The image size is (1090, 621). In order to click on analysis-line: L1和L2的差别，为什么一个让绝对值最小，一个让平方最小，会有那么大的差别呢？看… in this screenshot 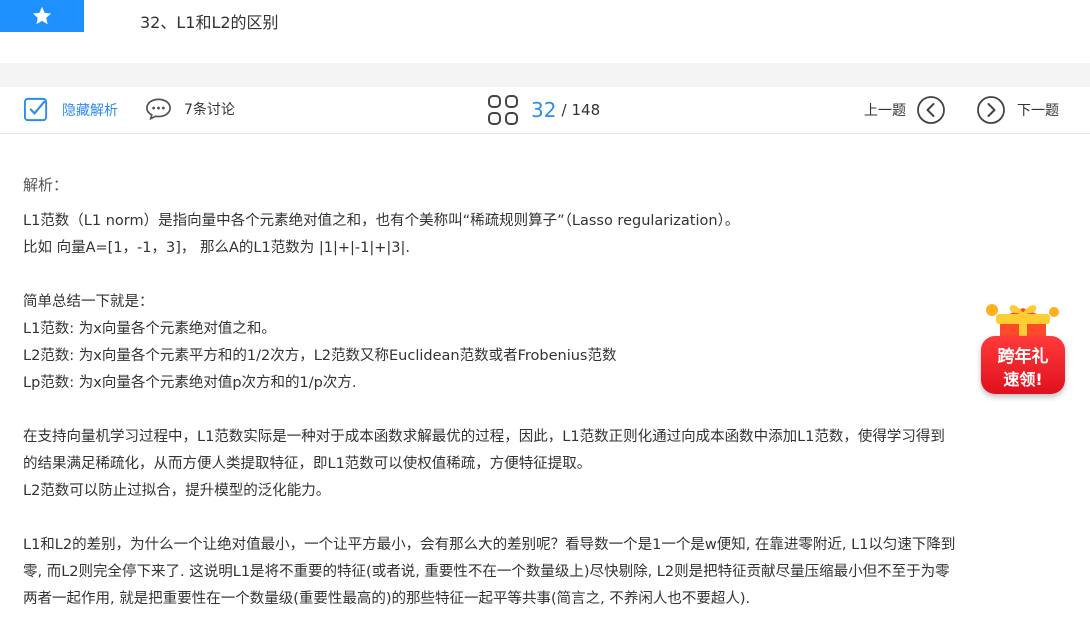, I will do `click(489, 545)`.